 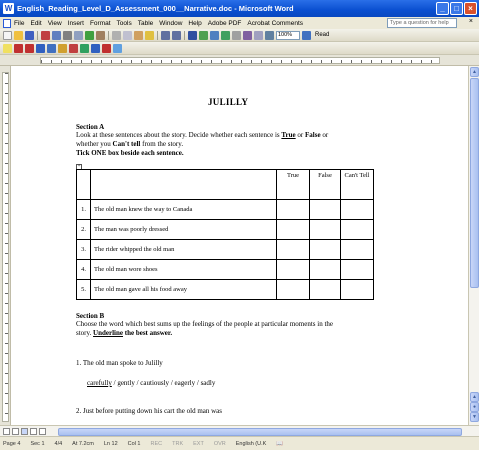 I want to click on horizontal-scroll-thumb, so click(x=260, y=432).